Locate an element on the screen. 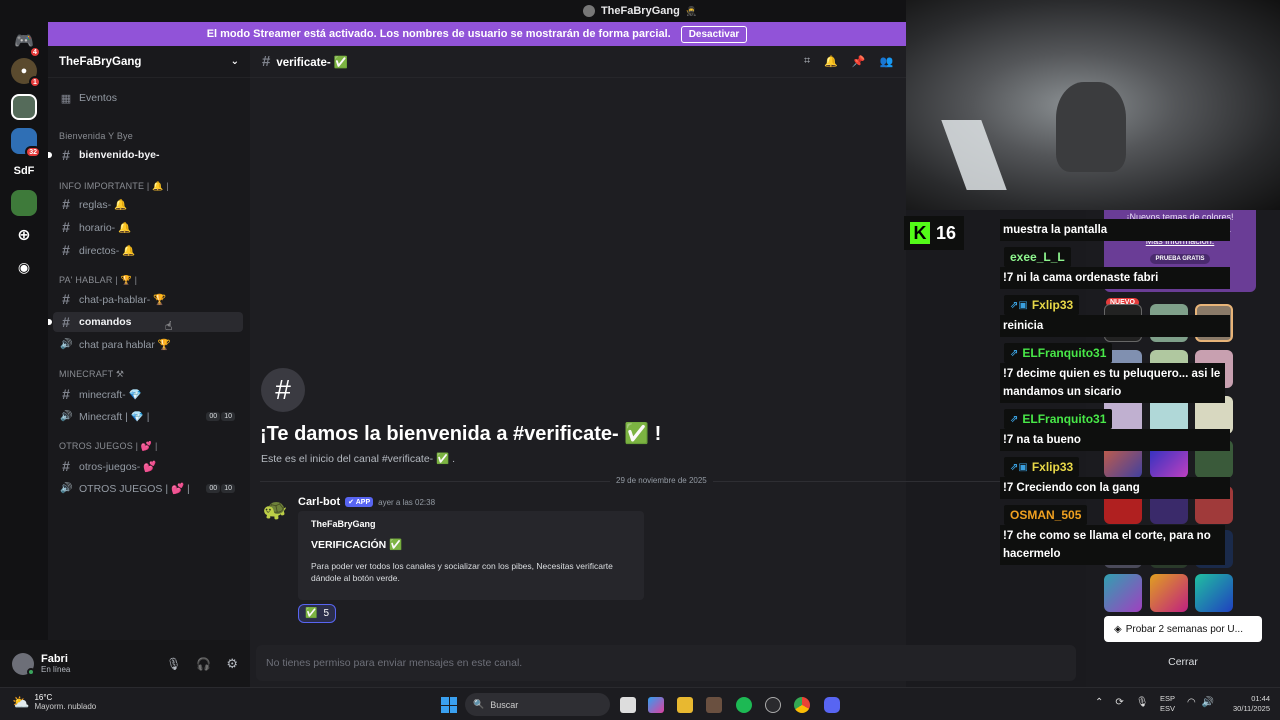 The height and width of the screenshot is (720, 1280). gear-icon: ⚙ is located at coordinates (232, 664).